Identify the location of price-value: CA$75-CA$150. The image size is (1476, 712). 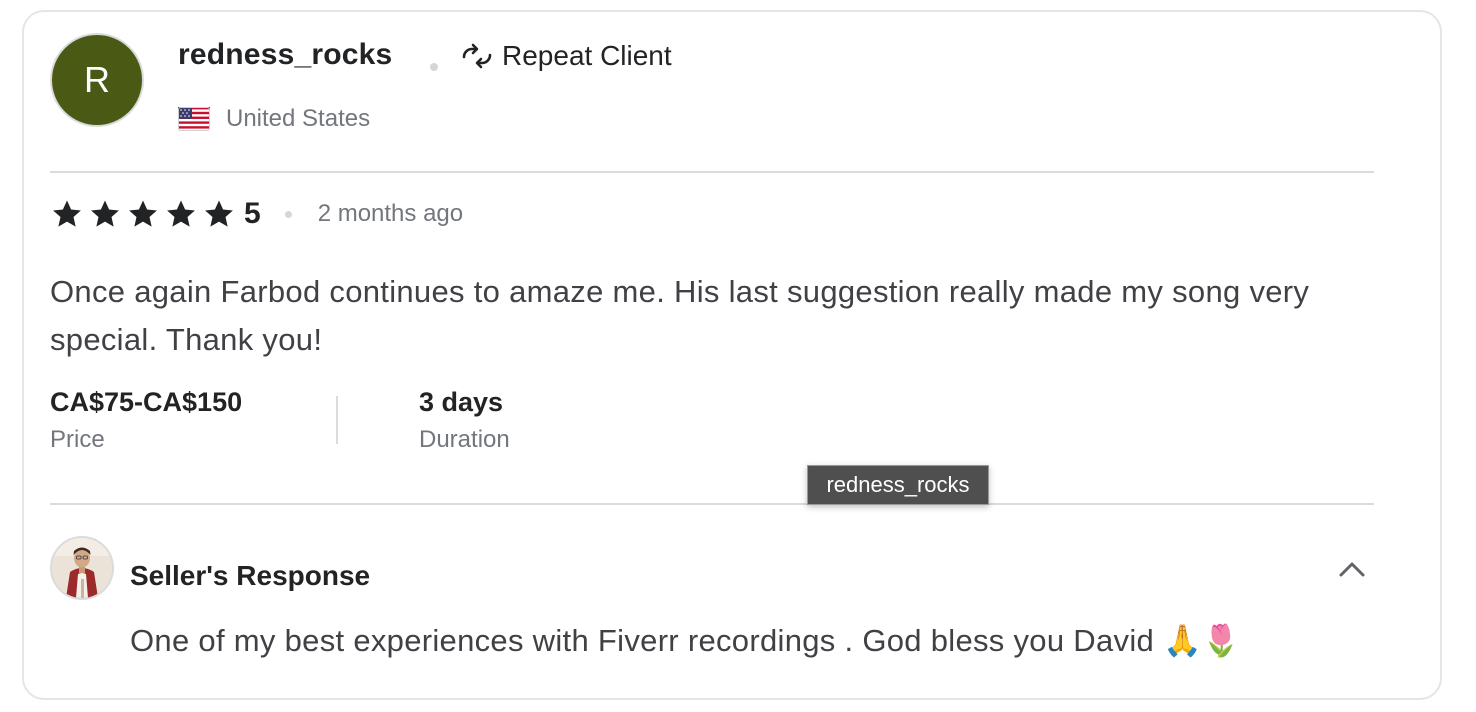
(146, 402).